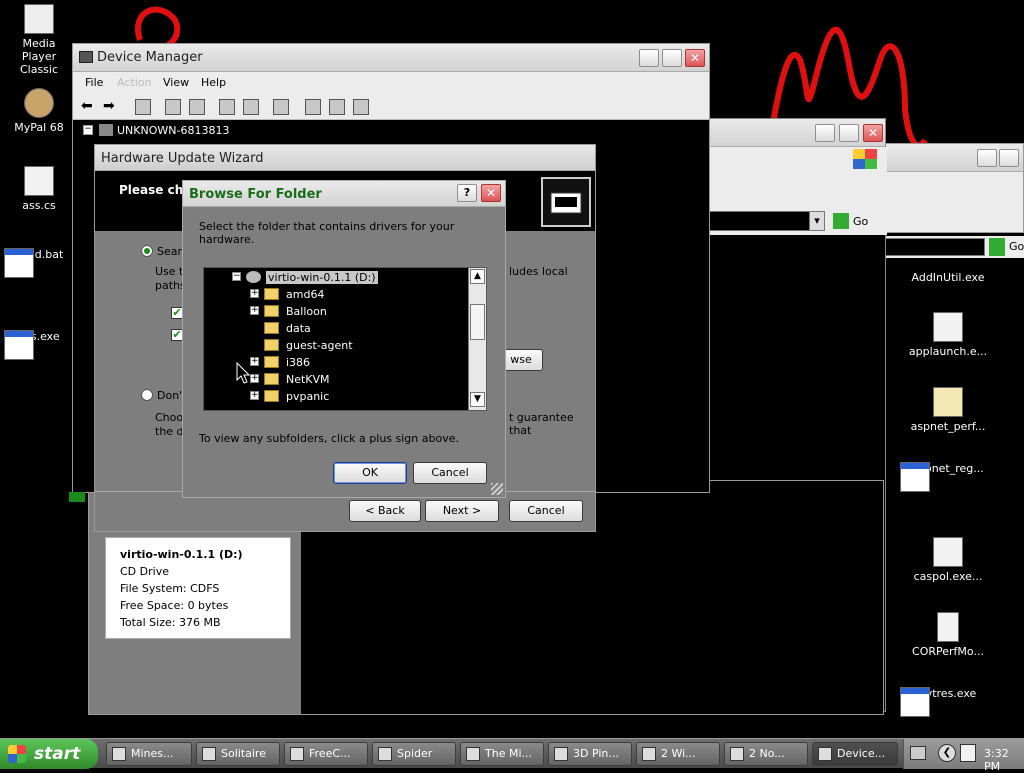 The image size is (1024, 773). Describe the element at coordinates (467, 193) in the screenshot. I see `help-button: ?` at that location.